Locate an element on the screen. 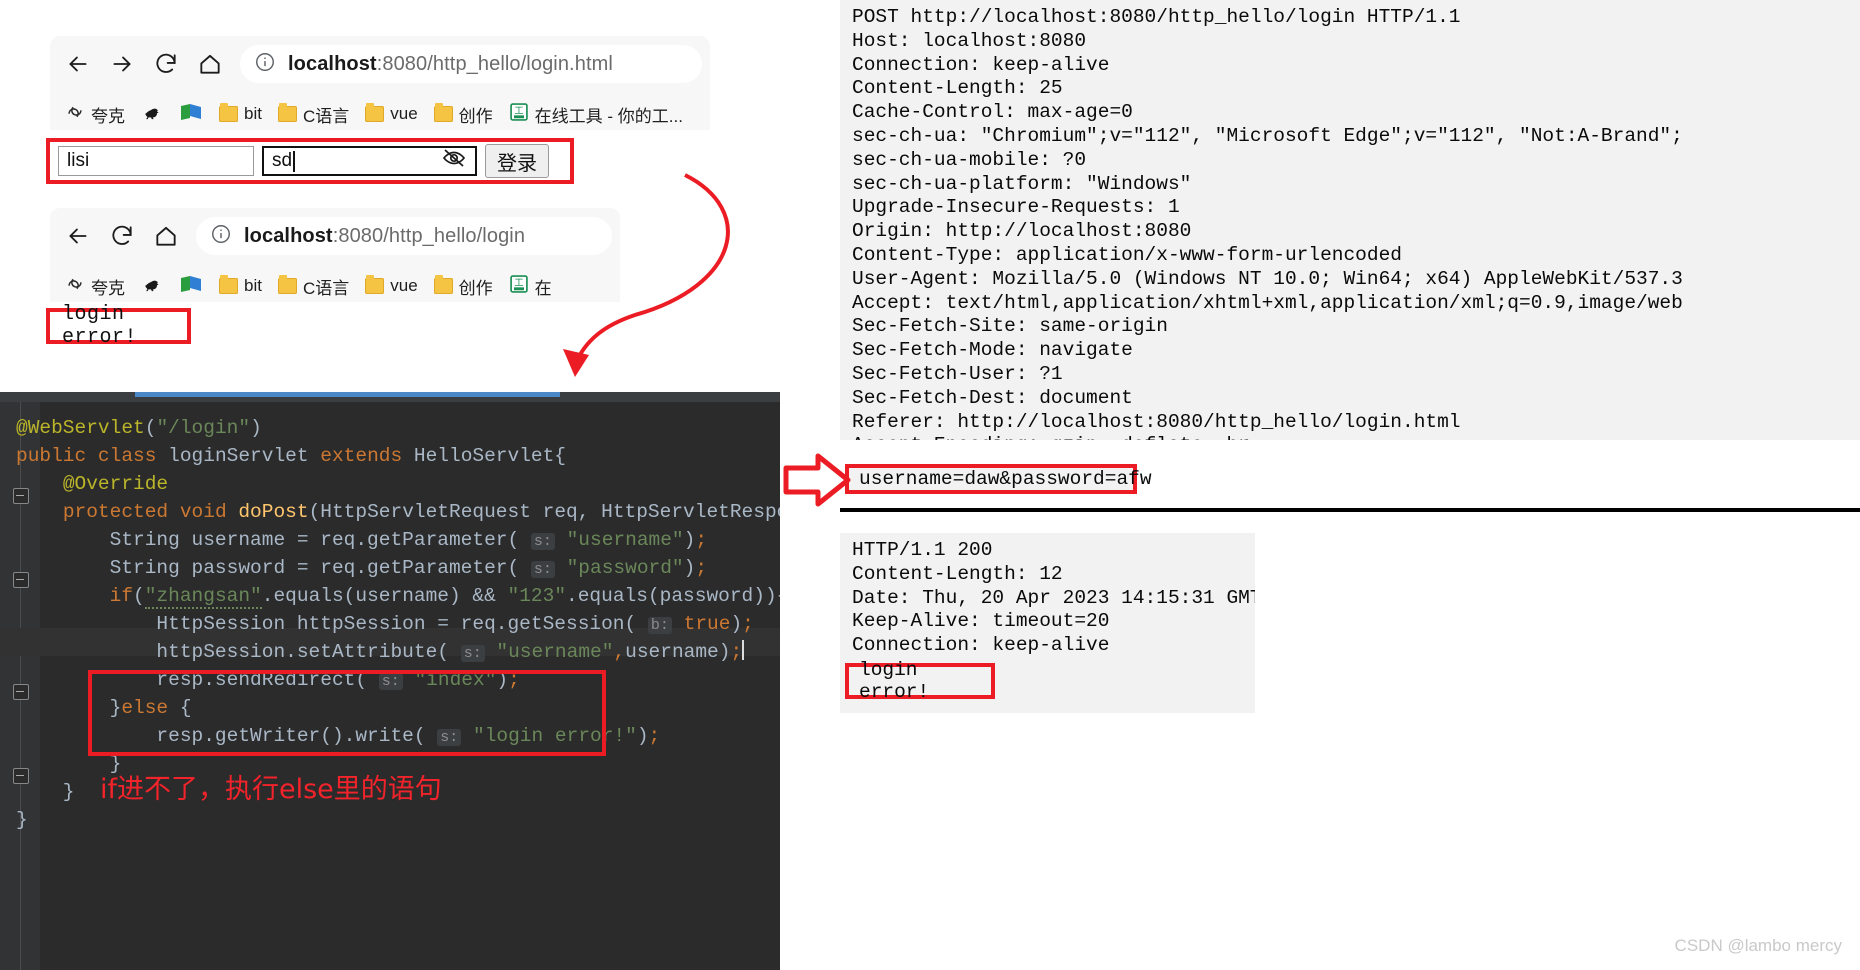  password-input: sd is located at coordinates (369, 161).